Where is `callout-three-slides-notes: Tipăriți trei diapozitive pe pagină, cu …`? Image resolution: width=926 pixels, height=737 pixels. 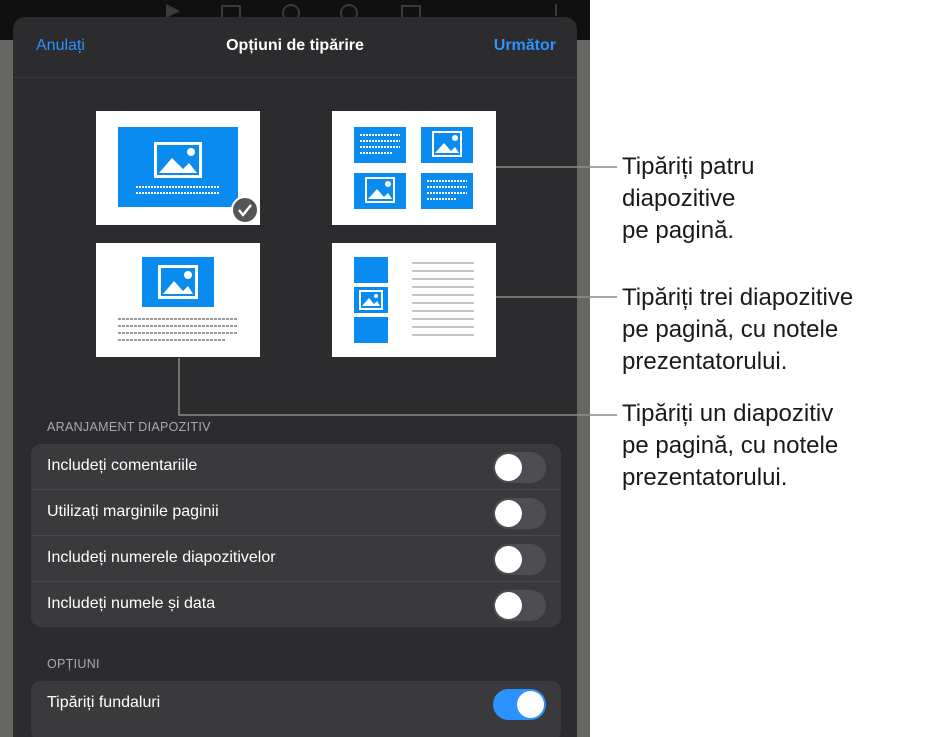 callout-three-slides-notes: Tipăriți trei diapozitive pe pagină, cu … is located at coordinates (738, 329).